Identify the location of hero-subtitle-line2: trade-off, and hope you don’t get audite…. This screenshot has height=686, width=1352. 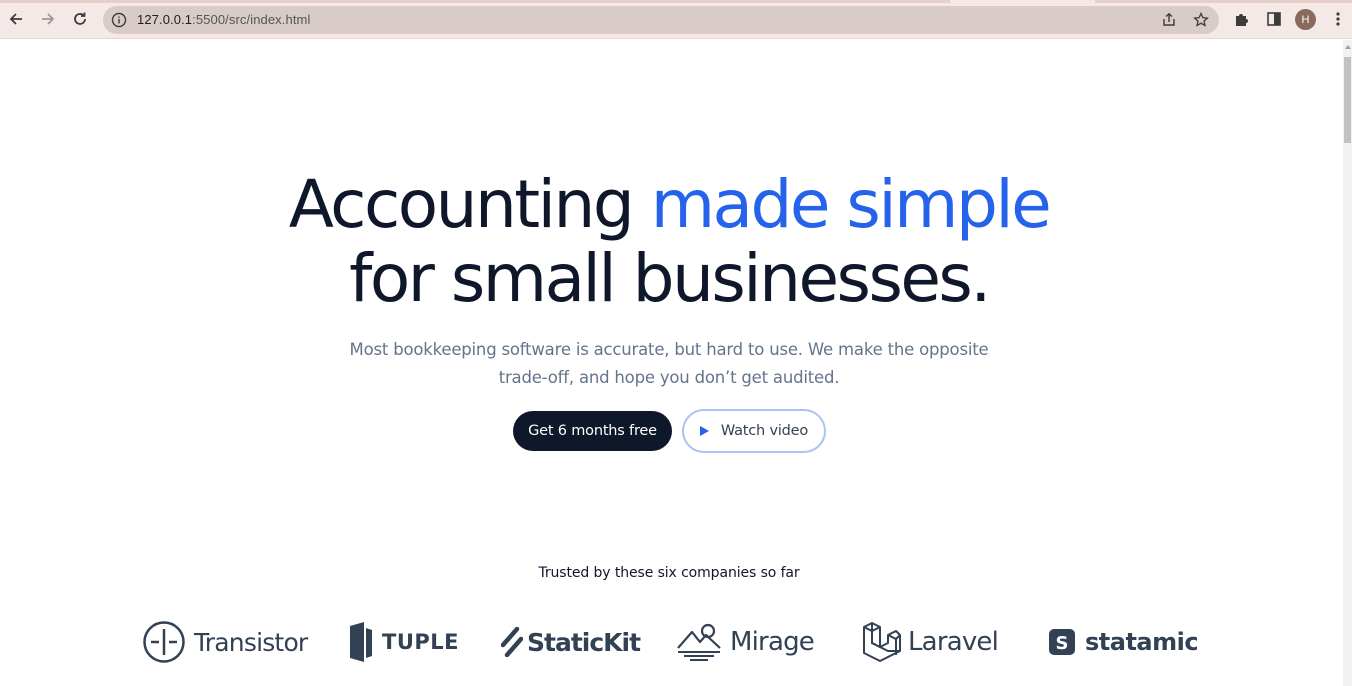
(669, 377).